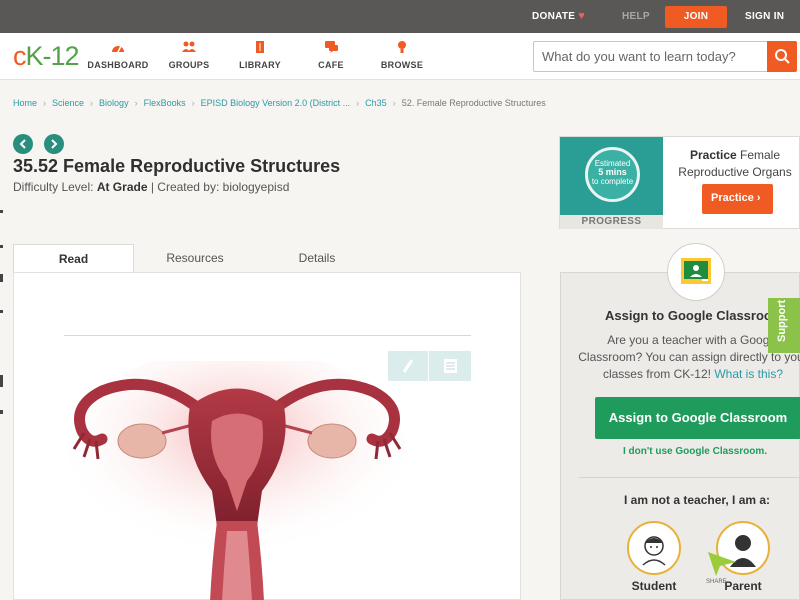  Describe the element at coordinates (165, 103) in the screenshot. I see `breadcrumb-flexbooks: FlexBooks` at that location.